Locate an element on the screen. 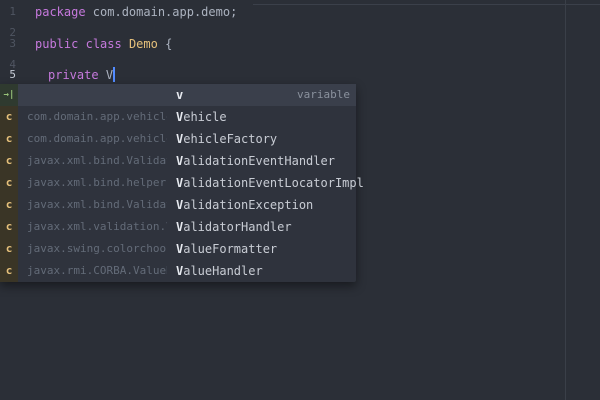  suggestion-rest: ehicleFactory is located at coordinates (230, 139).